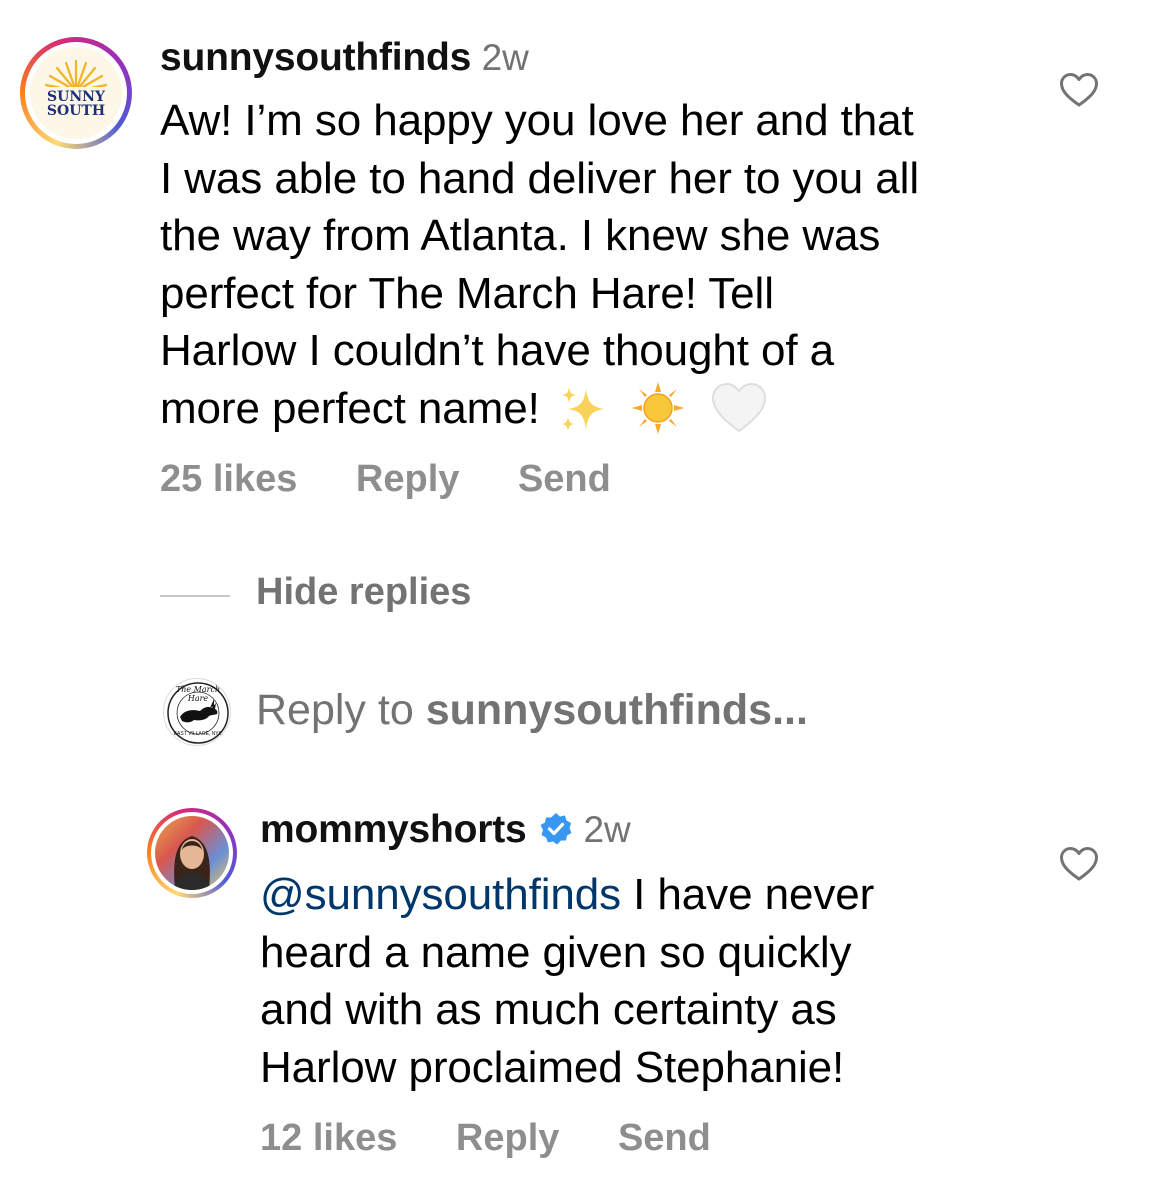 The image size is (1169, 1199). What do you see at coordinates (582, 408) in the screenshot?
I see `sparkles-icon` at bounding box center [582, 408].